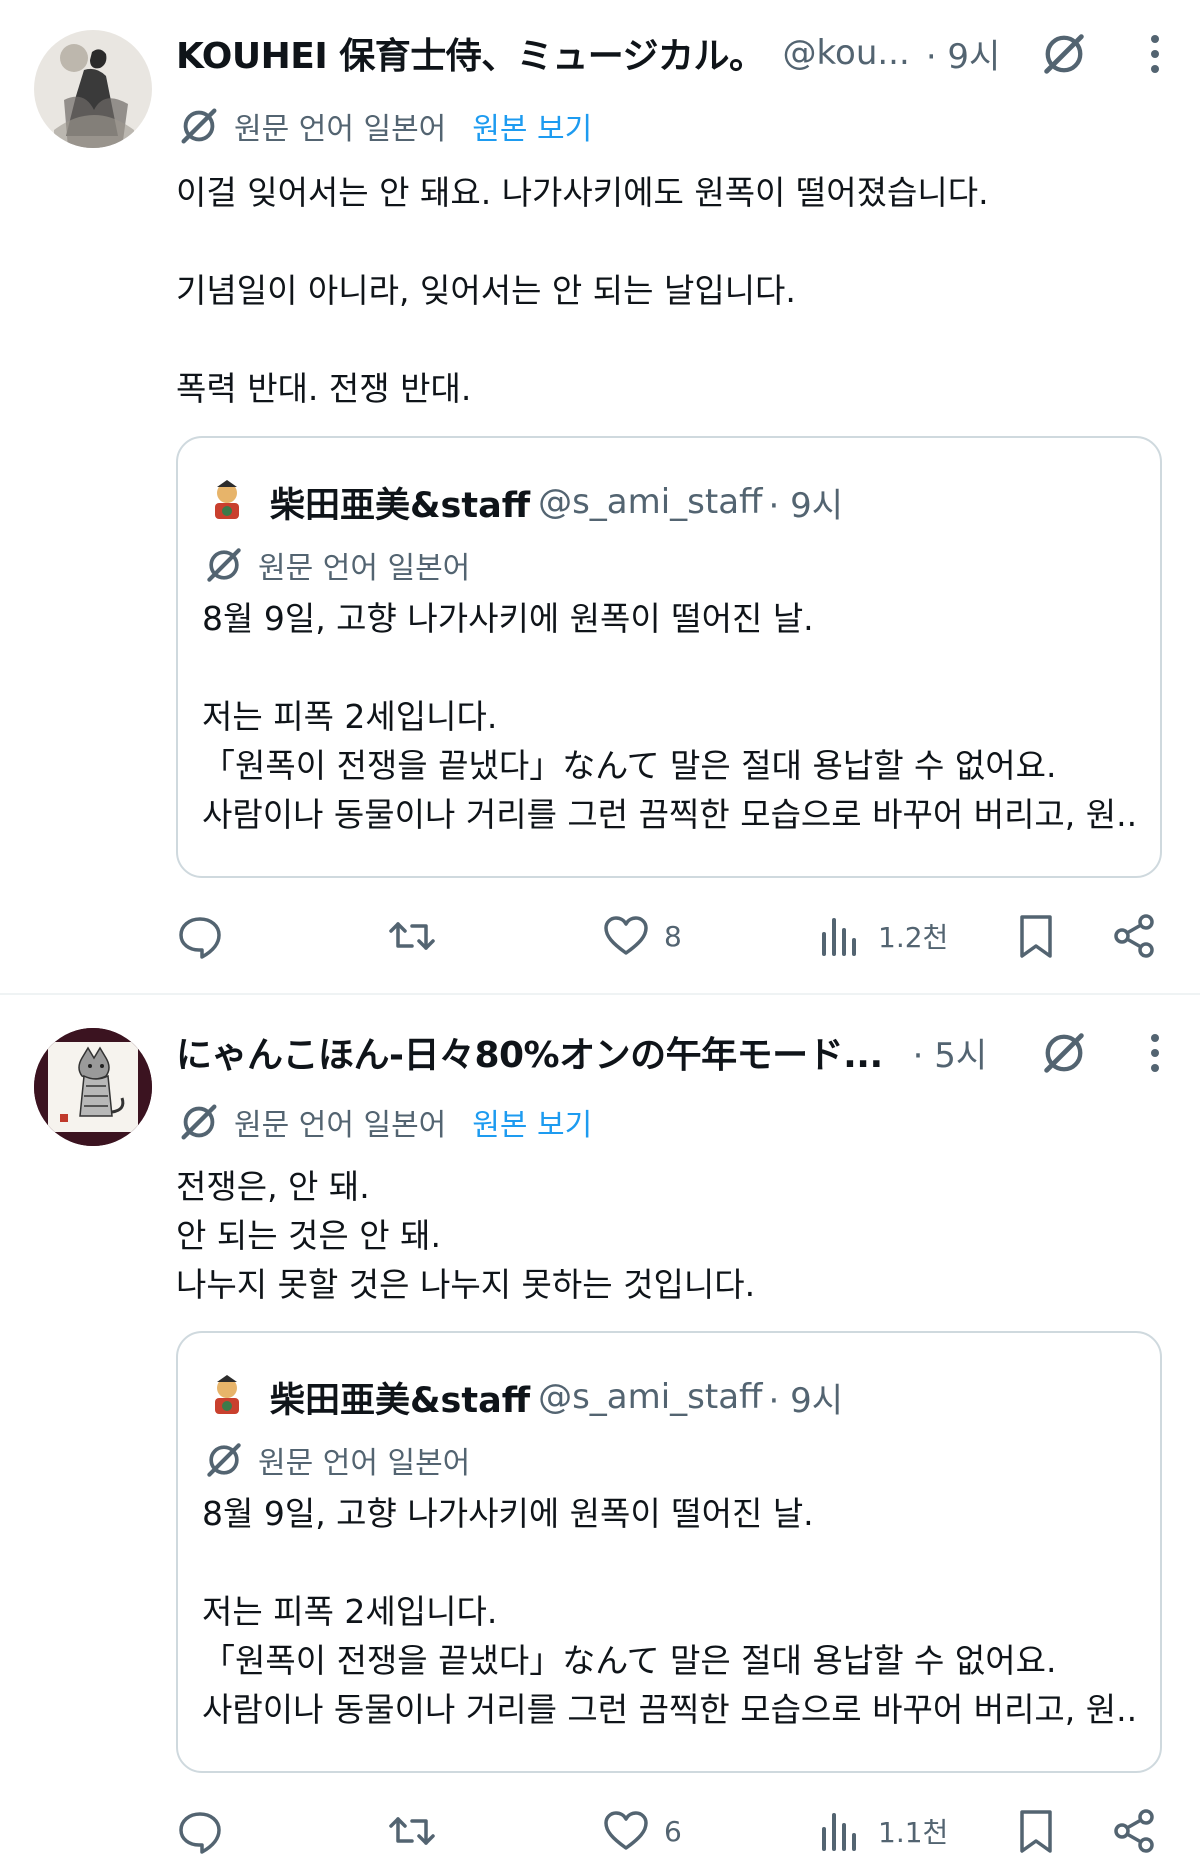 This screenshot has width=1200, height=1872. What do you see at coordinates (600, 936) in the screenshot?
I see `action-bar: 8 1.2천` at bounding box center [600, 936].